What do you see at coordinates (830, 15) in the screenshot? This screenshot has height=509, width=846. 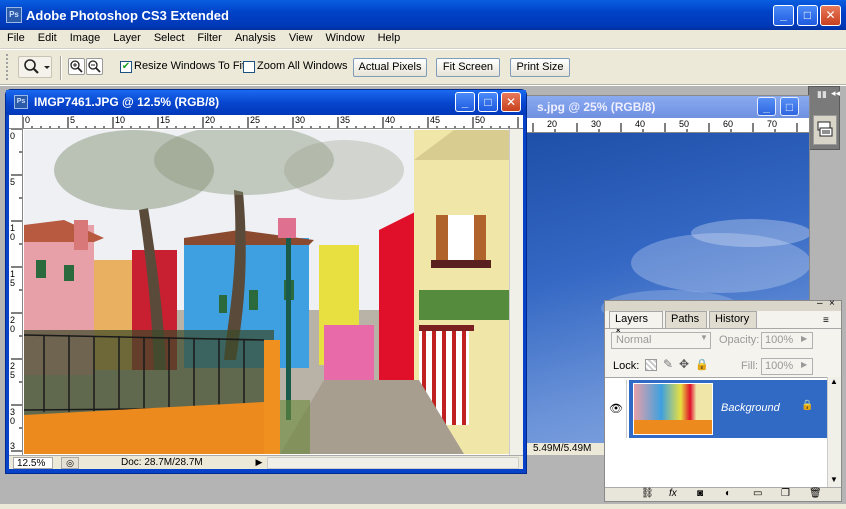 I see `close-button: ✕` at bounding box center [830, 15].